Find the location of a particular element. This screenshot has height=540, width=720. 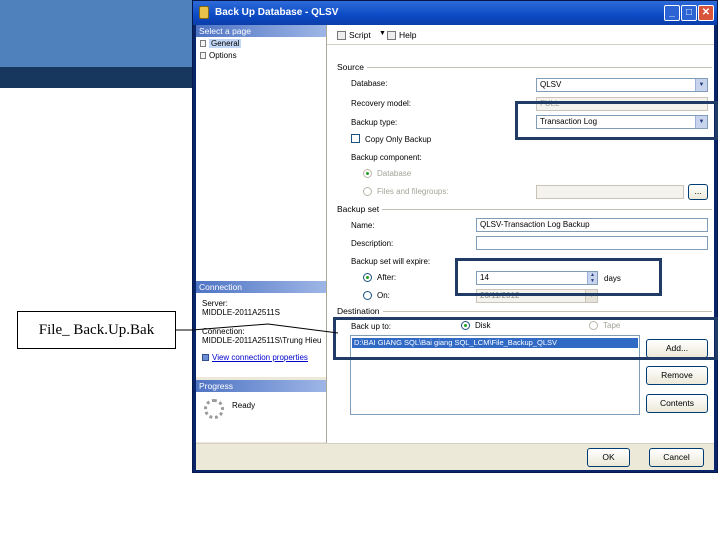

ok-button: OK is located at coordinates (608, 457).